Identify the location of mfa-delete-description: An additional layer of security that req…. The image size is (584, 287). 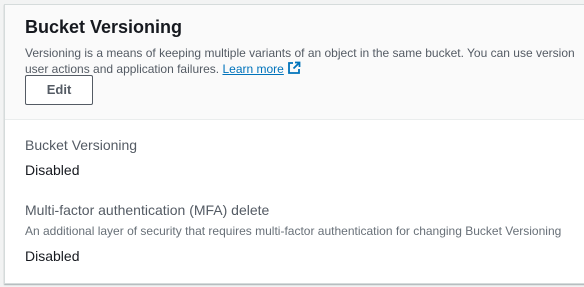
(293, 231).